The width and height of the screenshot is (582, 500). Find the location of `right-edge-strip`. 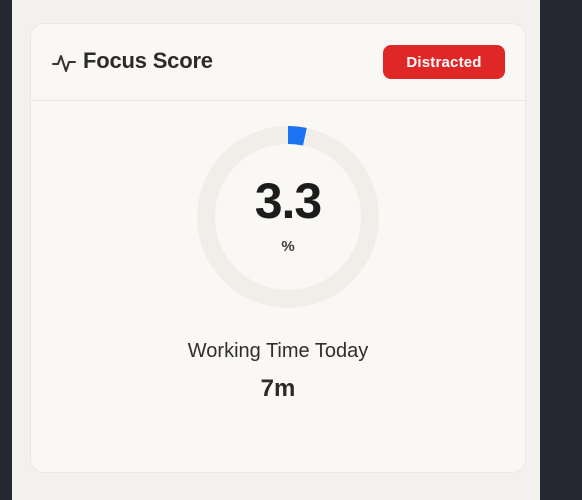

right-edge-strip is located at coordinates (561, 250).